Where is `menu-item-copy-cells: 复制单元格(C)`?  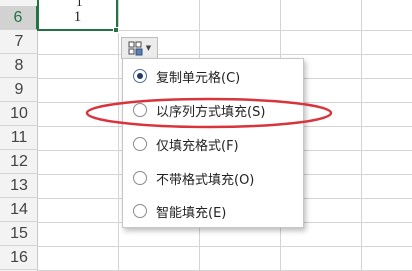
menu-item-copy-cells: 复制单元格(C) is located at coordinates (213, 76).